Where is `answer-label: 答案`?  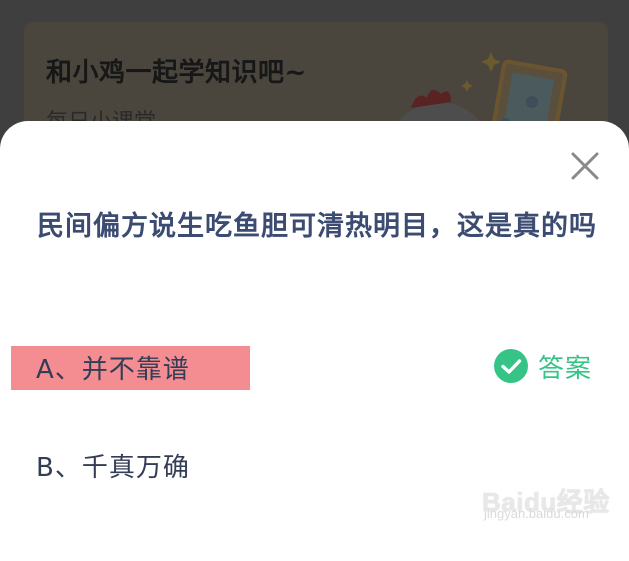
answer-label: 答案 is located at coordinates (565, 368).